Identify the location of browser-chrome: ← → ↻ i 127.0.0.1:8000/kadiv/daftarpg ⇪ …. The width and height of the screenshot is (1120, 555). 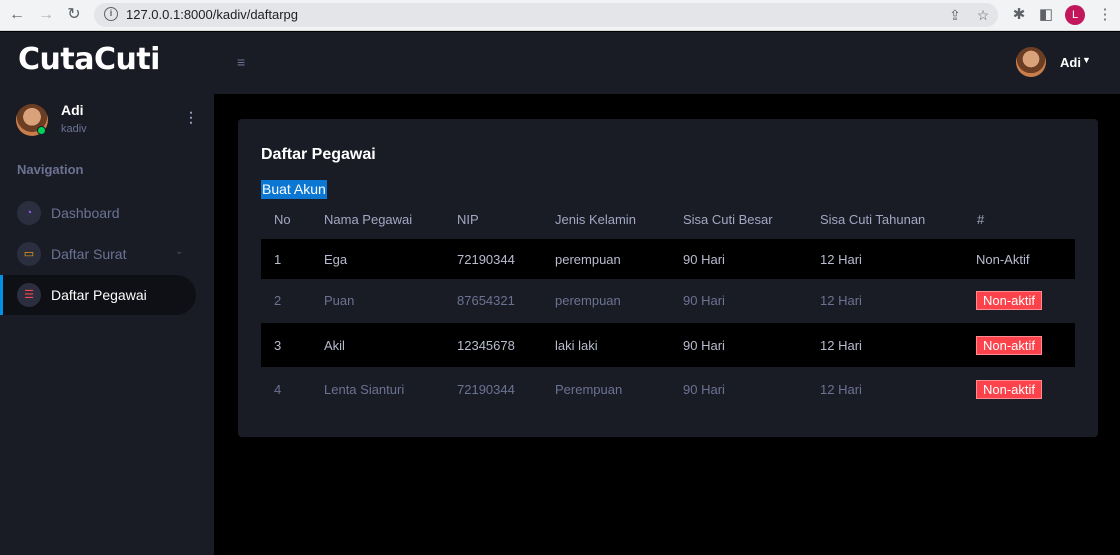
(560, 15).